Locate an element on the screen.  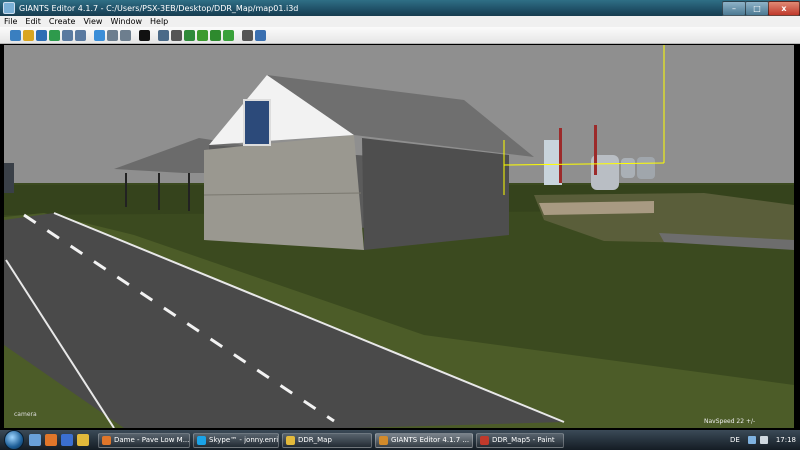
terrain-sculpt-icon is located at coordinates (189, 35).